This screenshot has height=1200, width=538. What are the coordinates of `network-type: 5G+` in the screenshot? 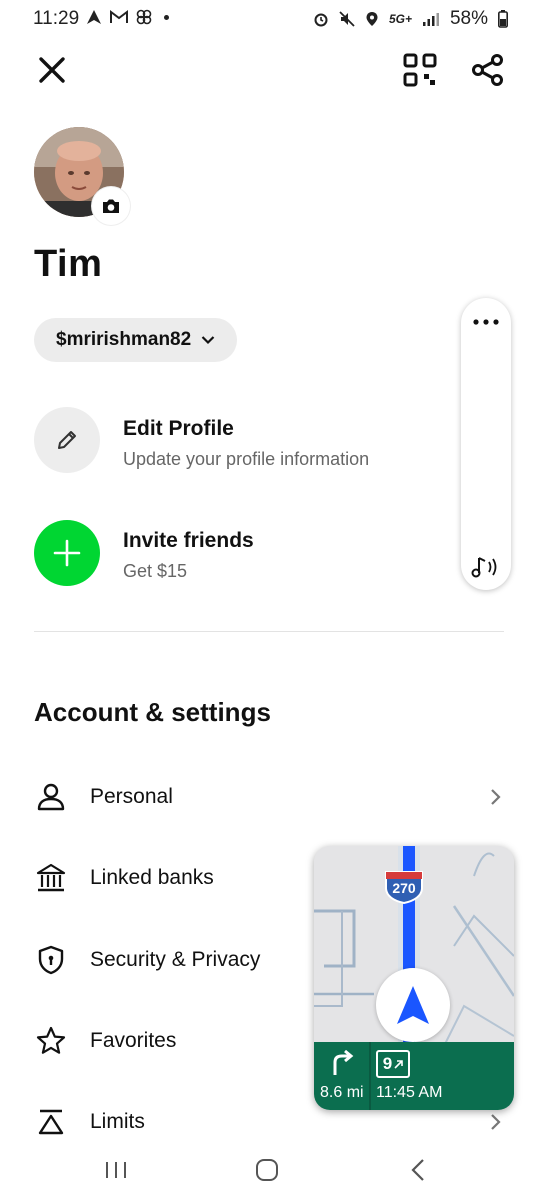 It's located at (400, 19).